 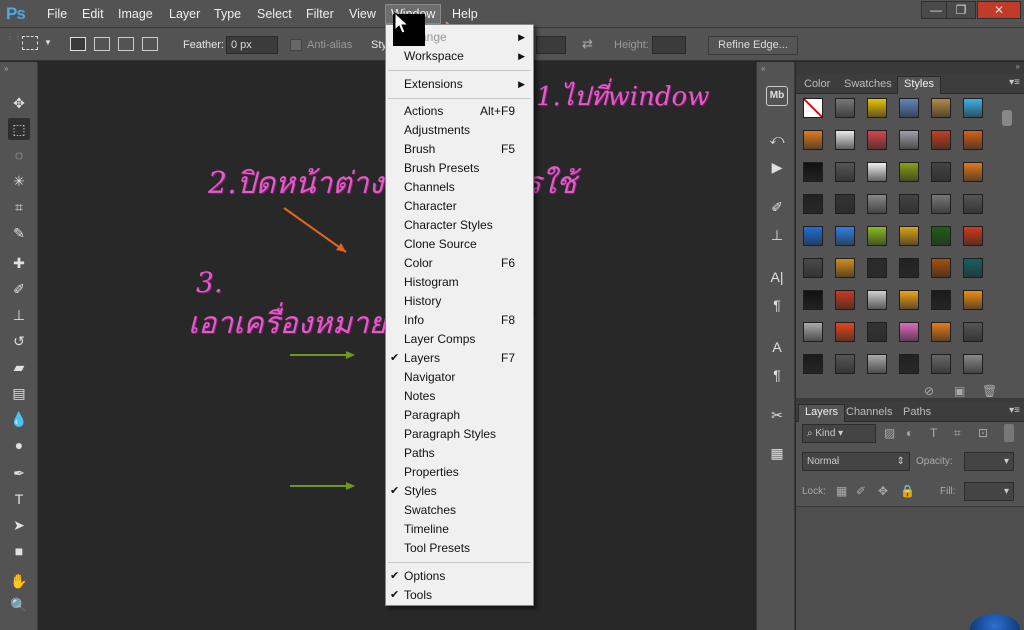 I want to click on menu-edit: Edit, so click(x=93, y=14).